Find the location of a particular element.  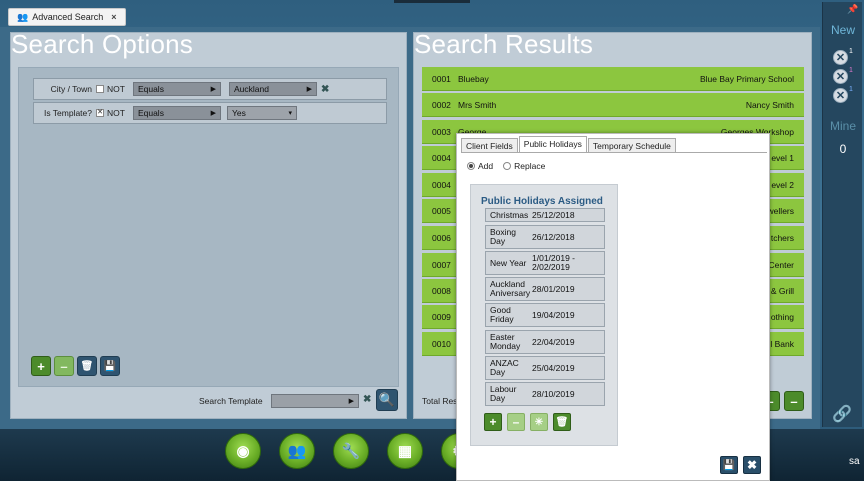

clear-holidays-button: ✳ is located at coordinates (539, 422).